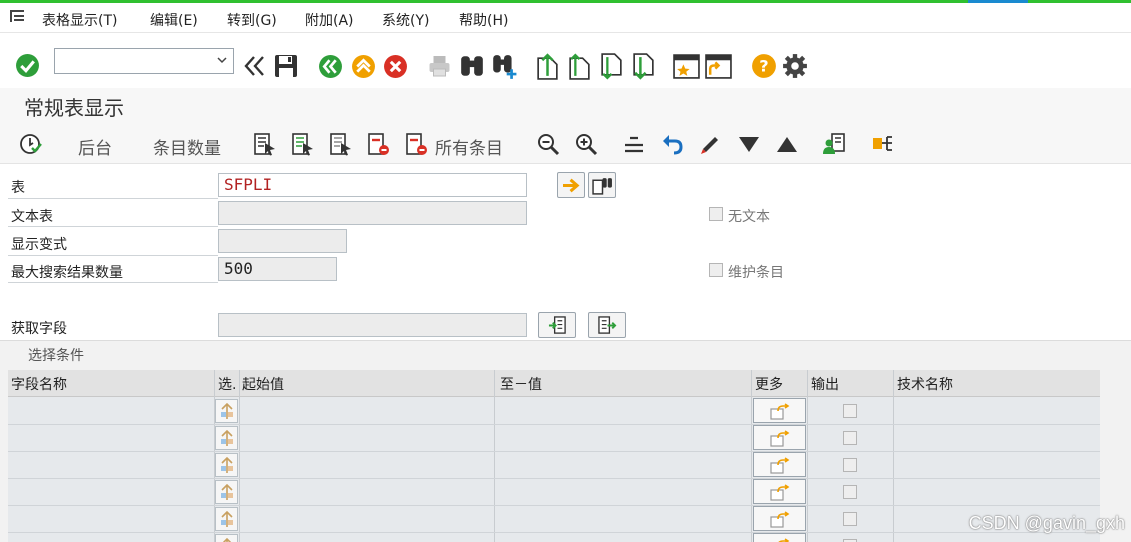 The width and height of the screenshot is (1131, 542). Describe the element at coordinates (579, 66) in the screenshot. I see `previous-page-icon` at that location.